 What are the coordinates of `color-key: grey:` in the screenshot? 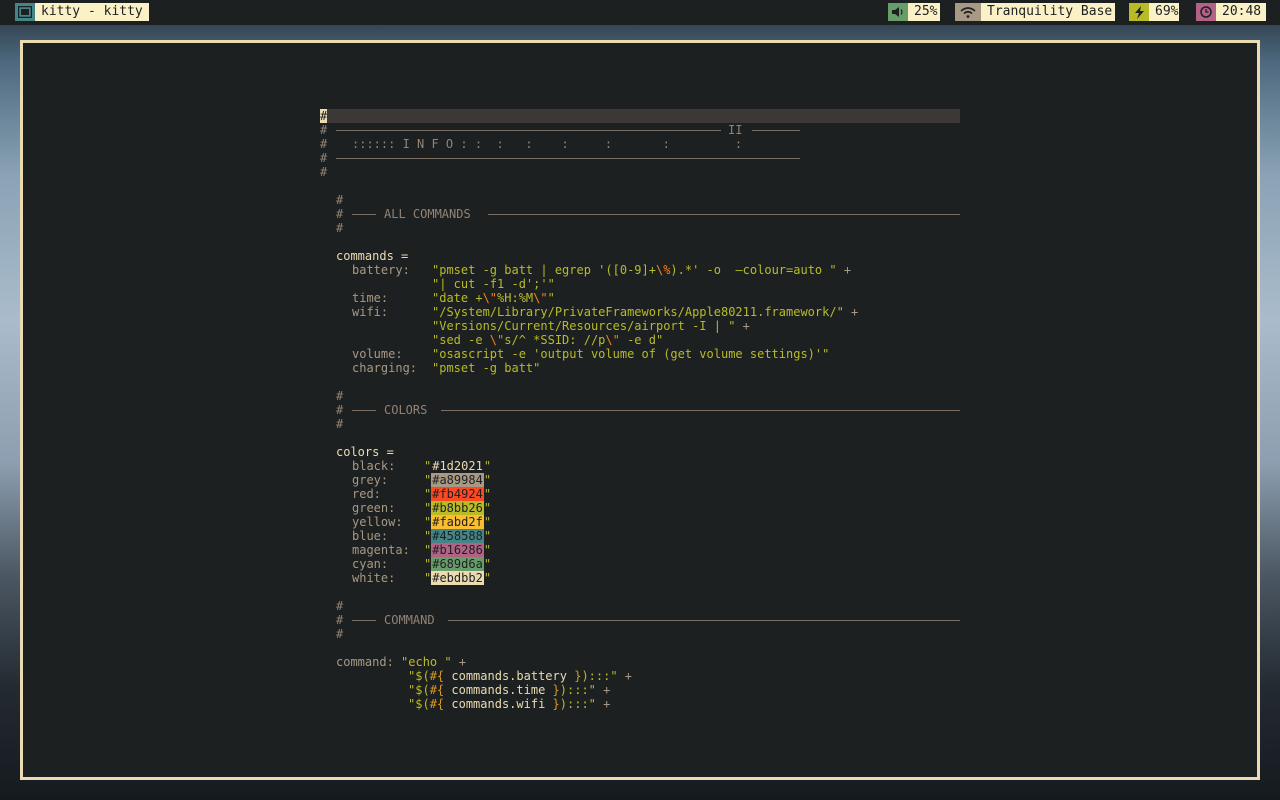 It's located at (370, 480).